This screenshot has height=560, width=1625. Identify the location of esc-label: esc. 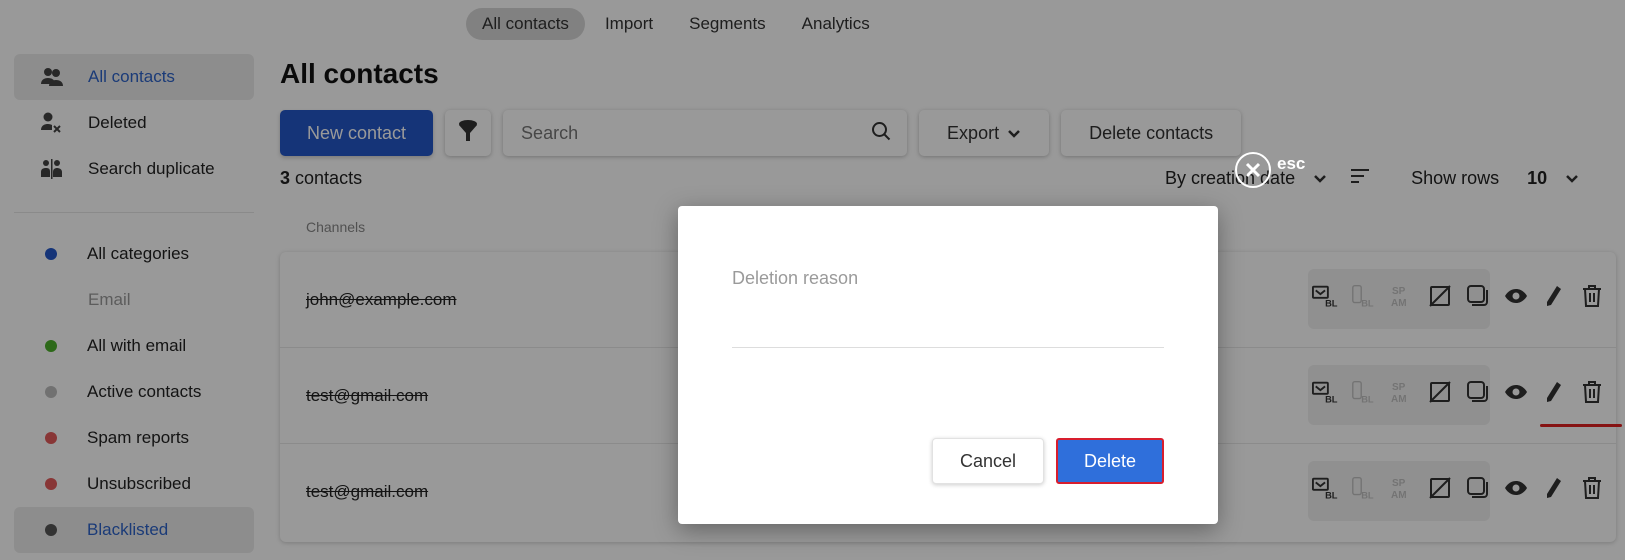
(1291, 163).